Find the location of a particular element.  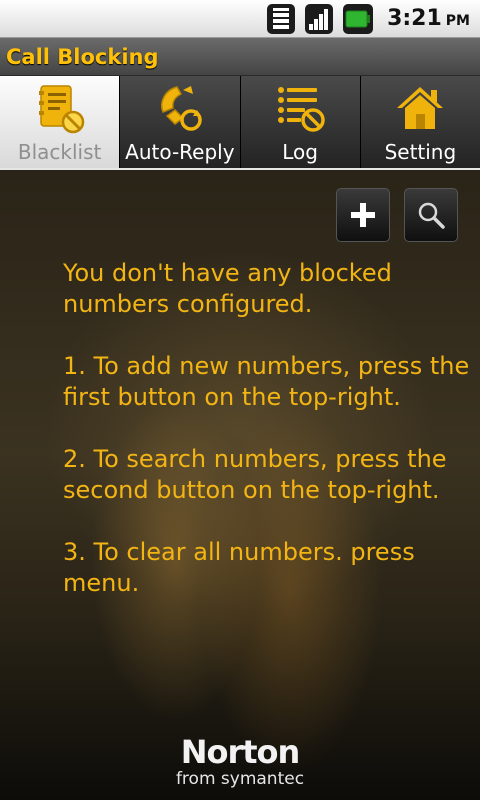

status-clock: 3:21 PM is located at coordinates (428, 18).